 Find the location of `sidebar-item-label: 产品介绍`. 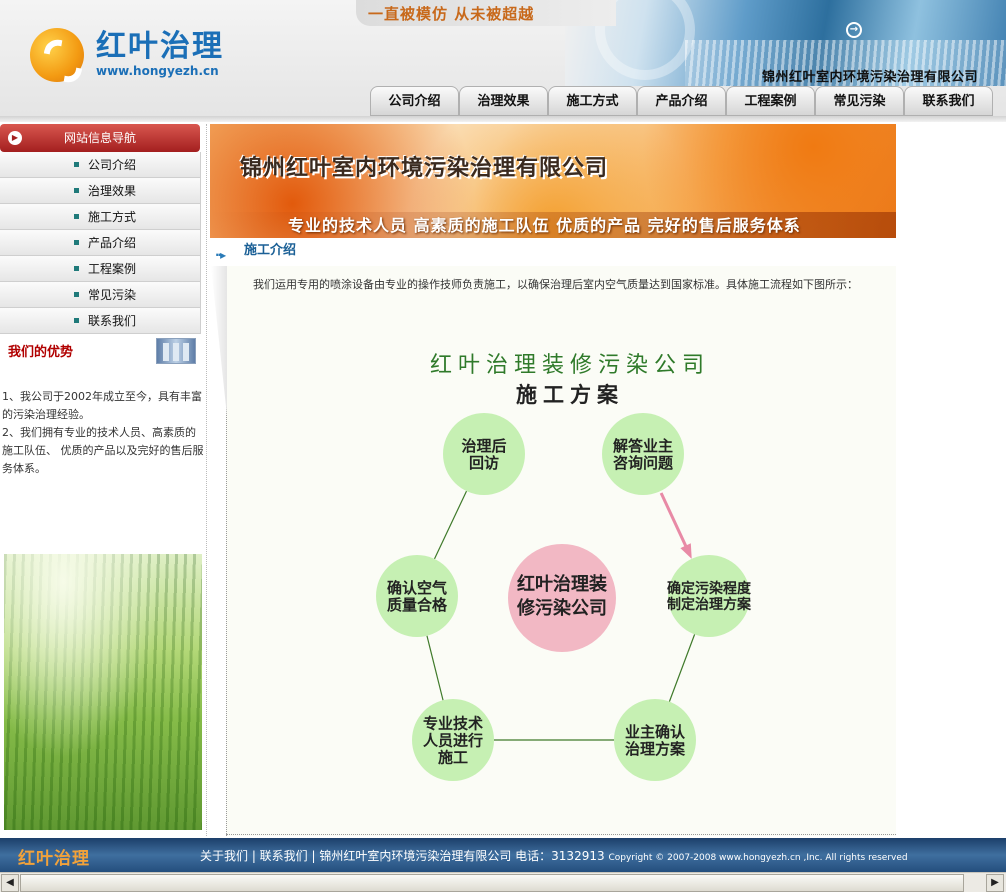

sidebar-item-label: 产品介绍 is located at coordinates (112, 243).